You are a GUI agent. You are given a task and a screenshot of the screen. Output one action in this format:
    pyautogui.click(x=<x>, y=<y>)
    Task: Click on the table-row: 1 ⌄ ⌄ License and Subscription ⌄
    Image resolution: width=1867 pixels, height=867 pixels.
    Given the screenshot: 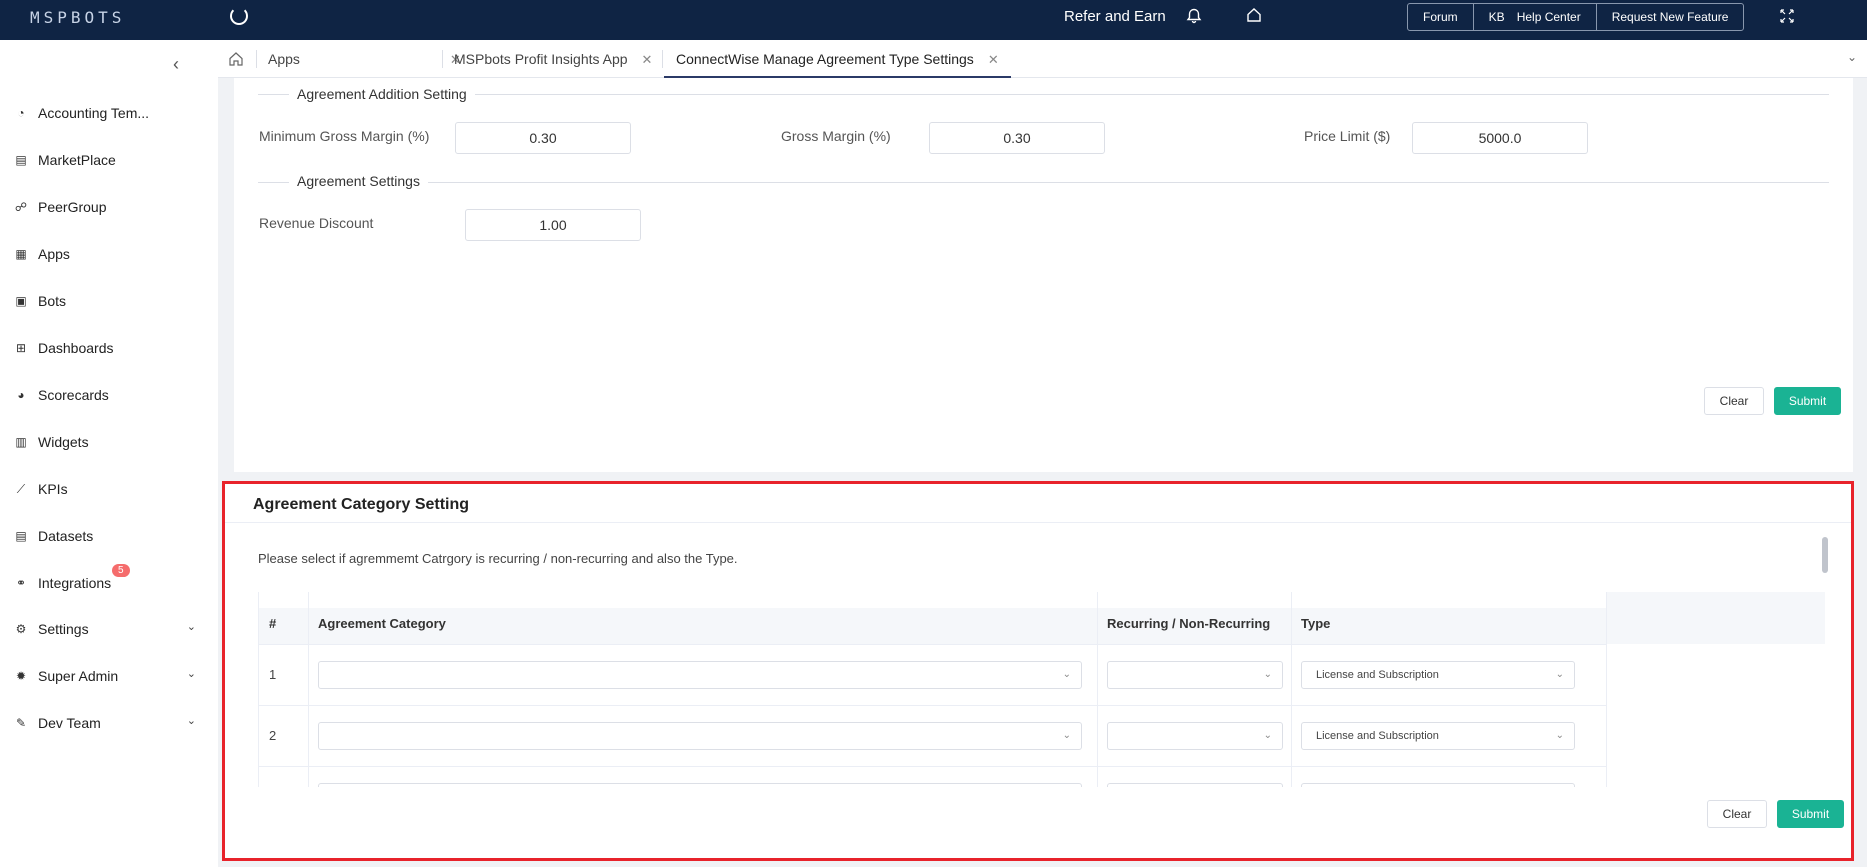 What is the action you would take?
    pyautogui.click(x=932, y=674)
    